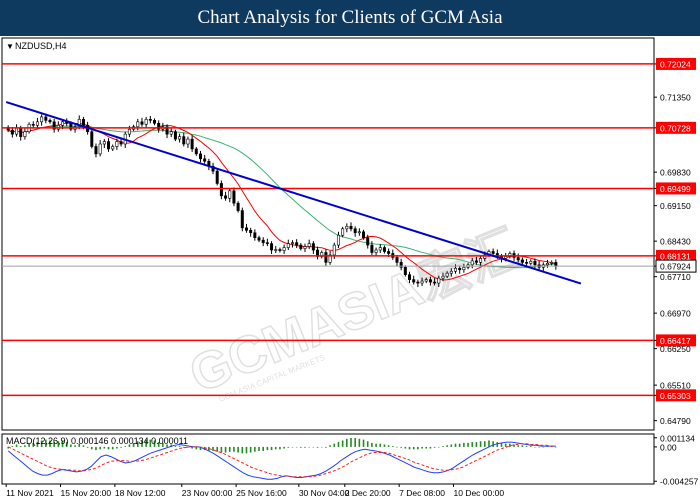 This screenshot has width=700, height=500. What do you see at coordinates (41, 46) in the screenshot?
I see `symbol-label: NZDUSD,H4` at bounding box center [41, 46].